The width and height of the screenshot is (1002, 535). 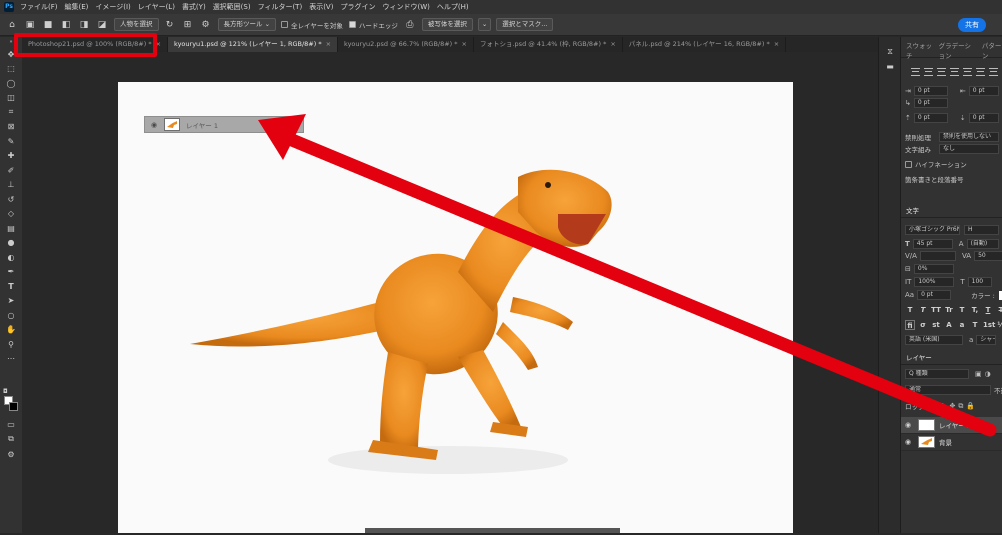 What do you see at coordinates (932, 244) in the screenshot?
I see `font-size-field: 45 pt` at bounding box center [932, 244].